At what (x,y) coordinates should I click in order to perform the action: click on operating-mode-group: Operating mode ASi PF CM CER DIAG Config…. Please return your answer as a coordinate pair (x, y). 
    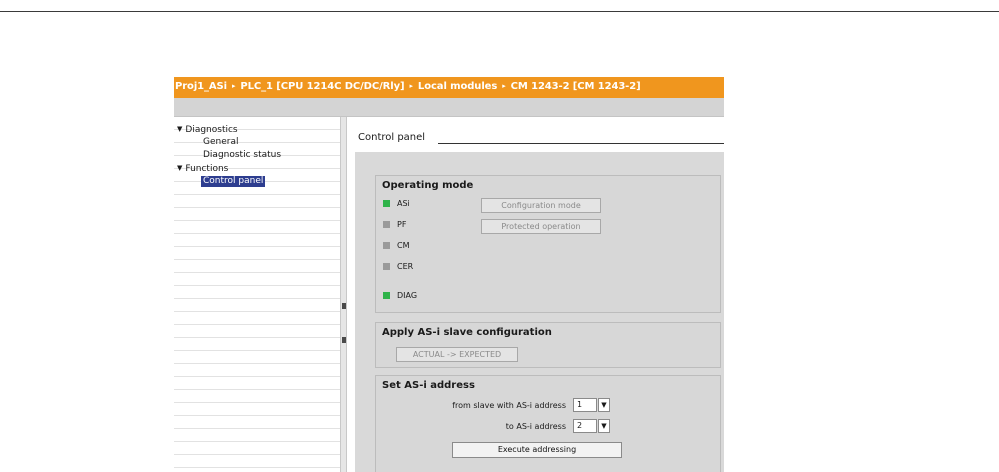
    Looking at the image, I should click on (548, 244).